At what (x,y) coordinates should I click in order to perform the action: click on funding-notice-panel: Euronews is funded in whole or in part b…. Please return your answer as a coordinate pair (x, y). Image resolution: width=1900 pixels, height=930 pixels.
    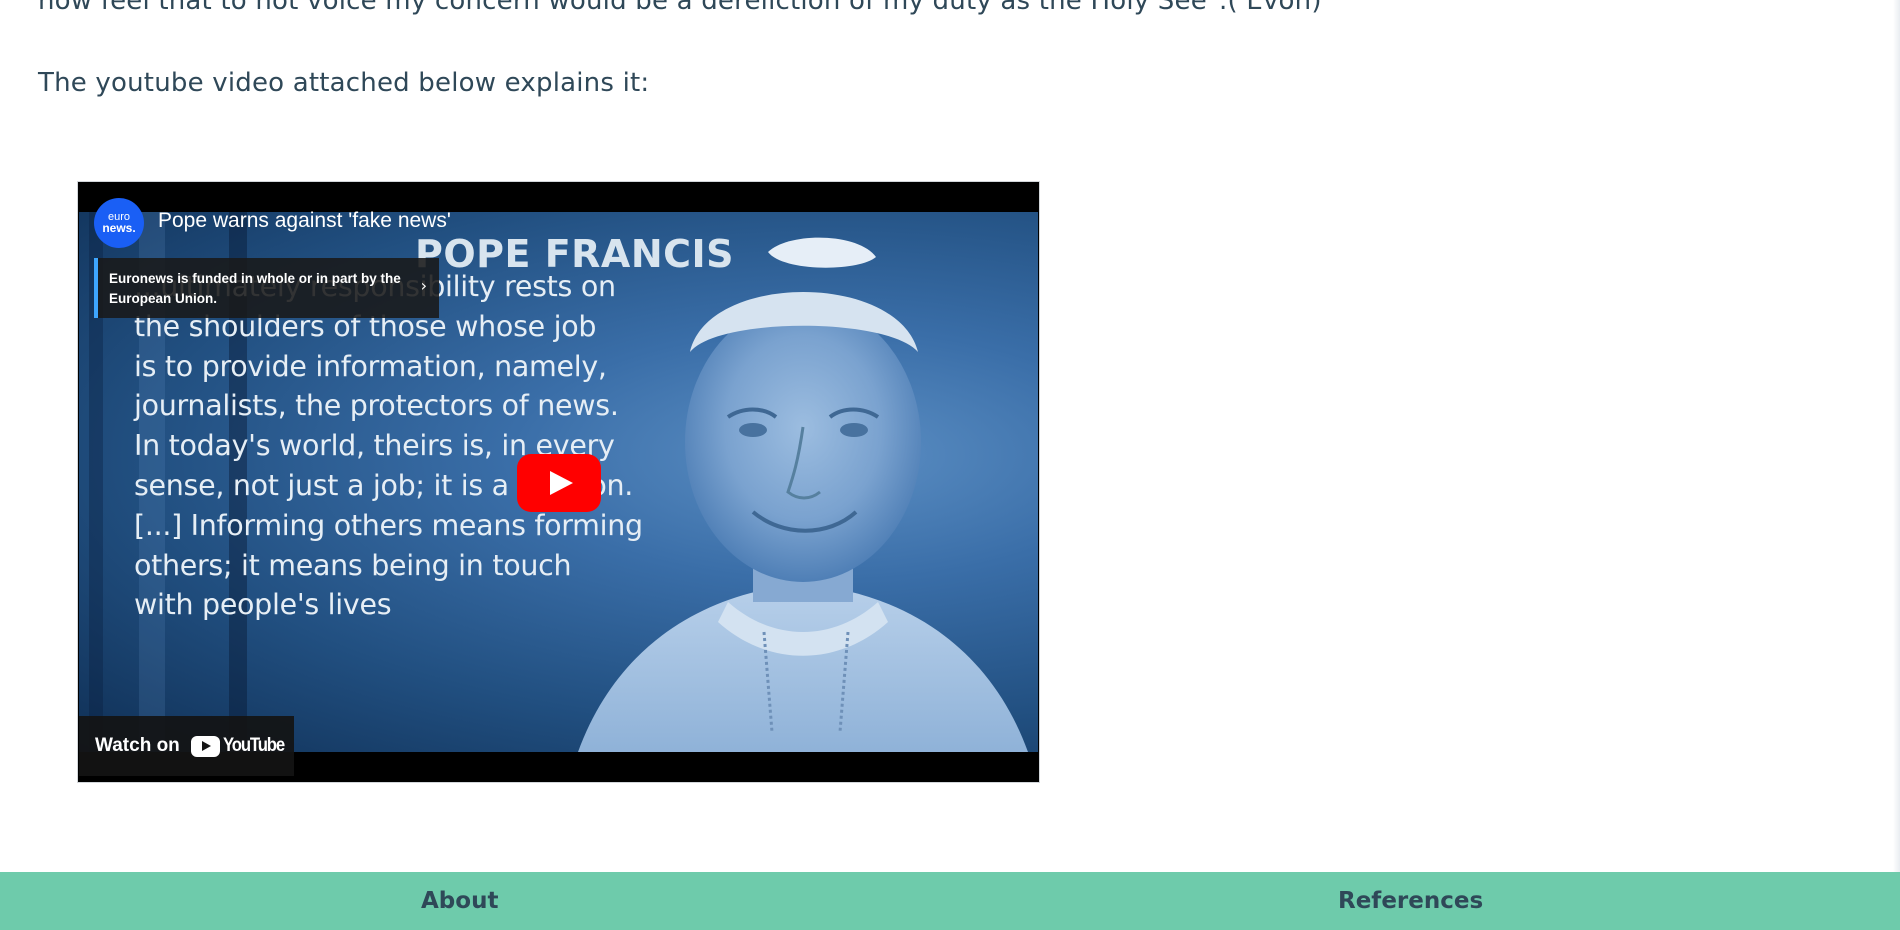
    Looking at the image, I should click on (266, 288).